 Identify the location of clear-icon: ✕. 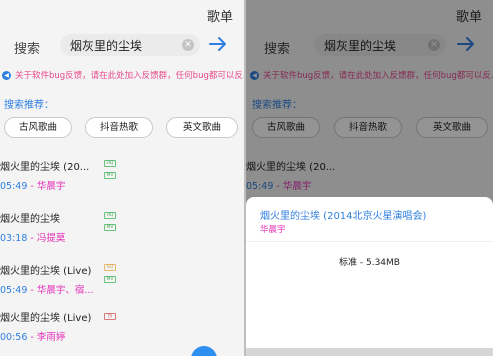
(188, 45).